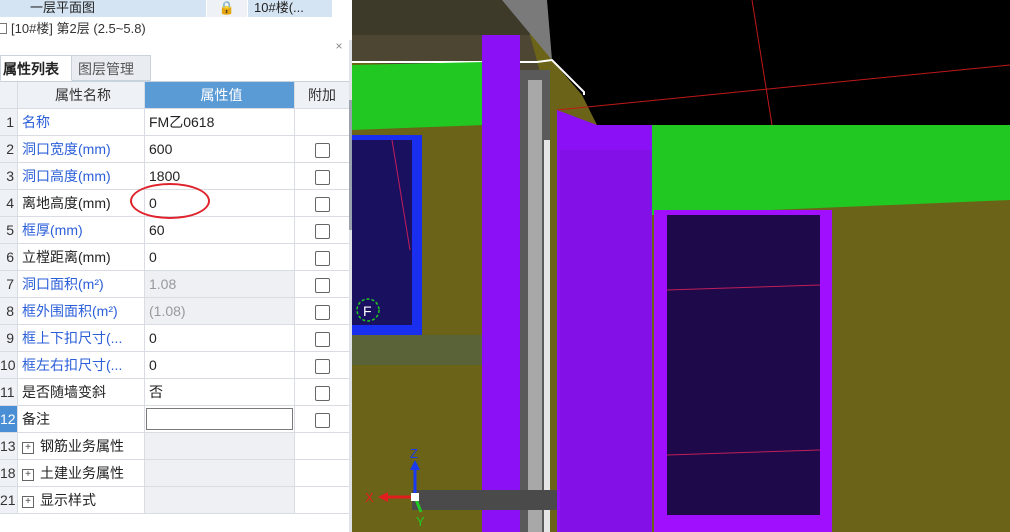 The height and width of the screenshot is (532, 1010). I want to click on row-index: 4, so click(9, 203).